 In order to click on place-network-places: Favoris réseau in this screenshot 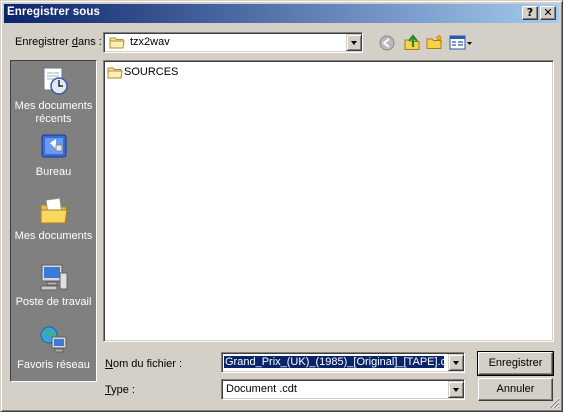, I will do `click(53, 348)`.